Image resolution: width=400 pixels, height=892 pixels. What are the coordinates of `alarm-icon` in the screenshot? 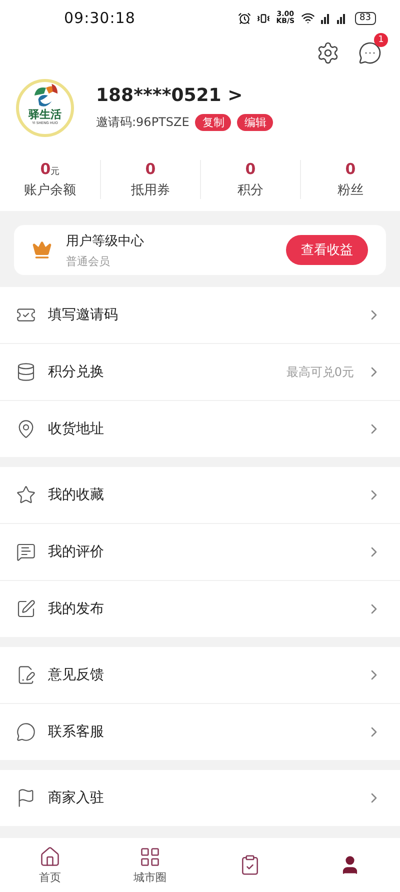 It's located at (245, 18).